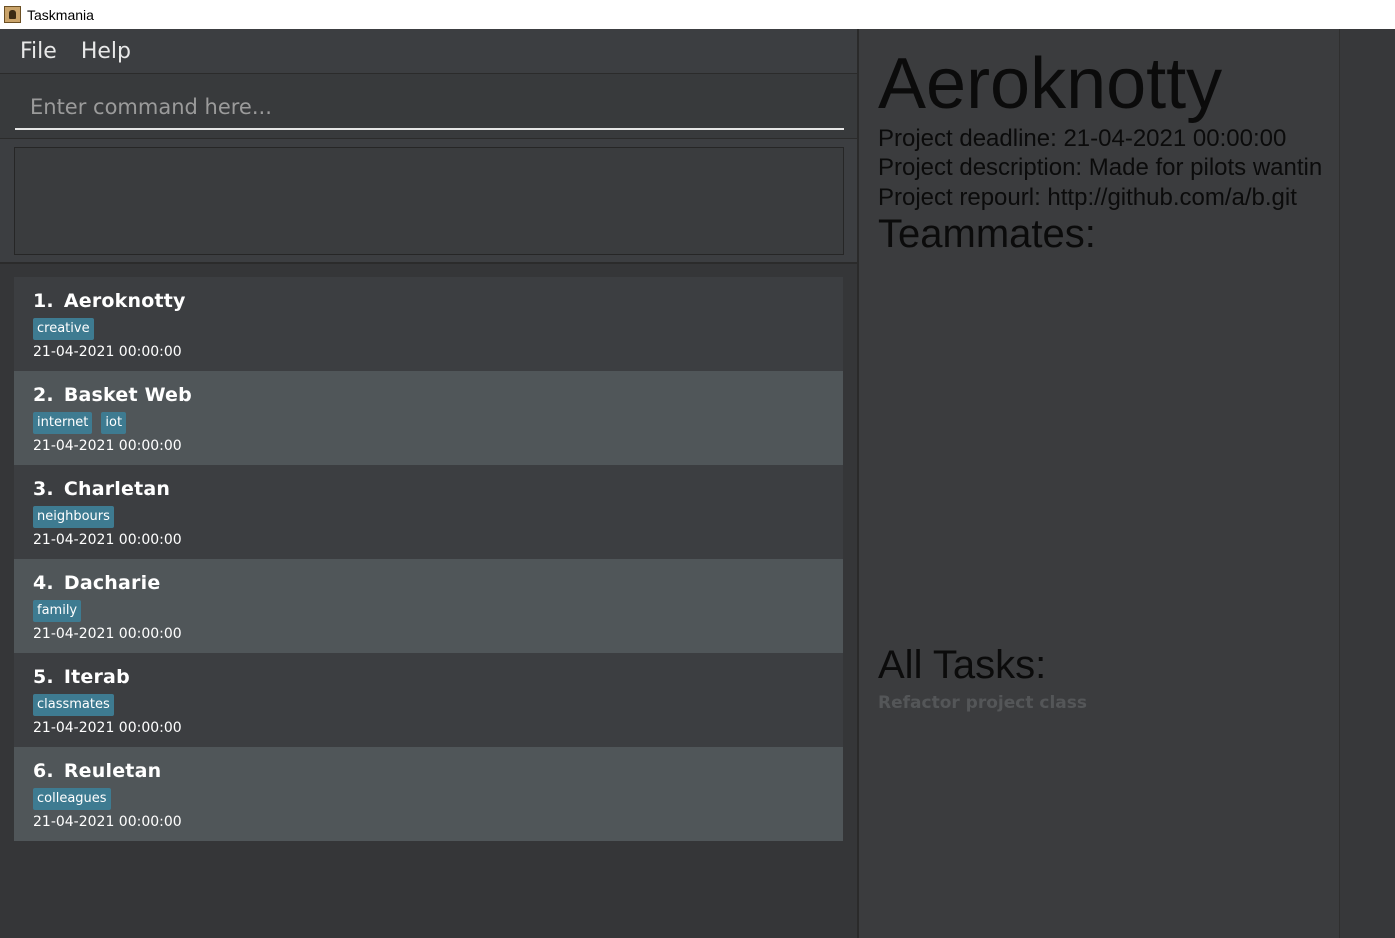 This screenshot has height=938, width=1395. I want to click on command-input, so click(429, 108).